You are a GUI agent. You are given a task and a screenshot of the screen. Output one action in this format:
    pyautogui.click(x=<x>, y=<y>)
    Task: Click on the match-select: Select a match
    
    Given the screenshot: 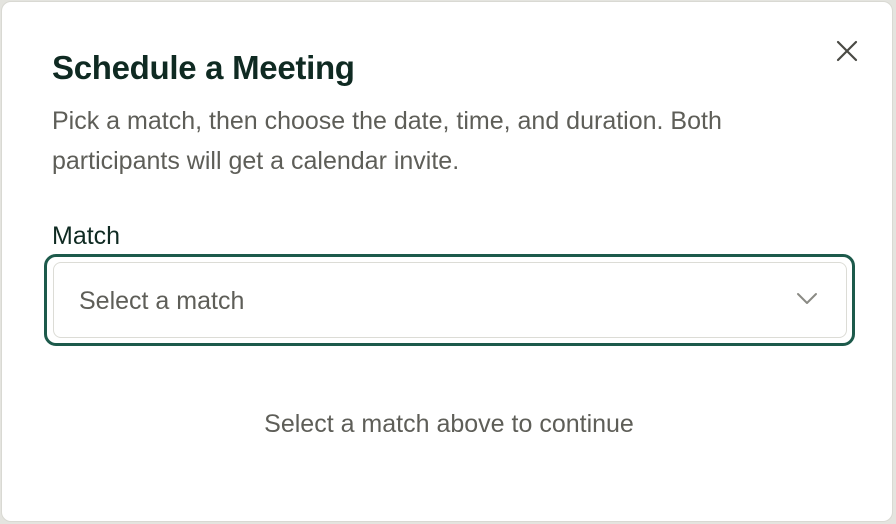 What is the action you would take?
    pyautogui.click(x=450, y=300)
    